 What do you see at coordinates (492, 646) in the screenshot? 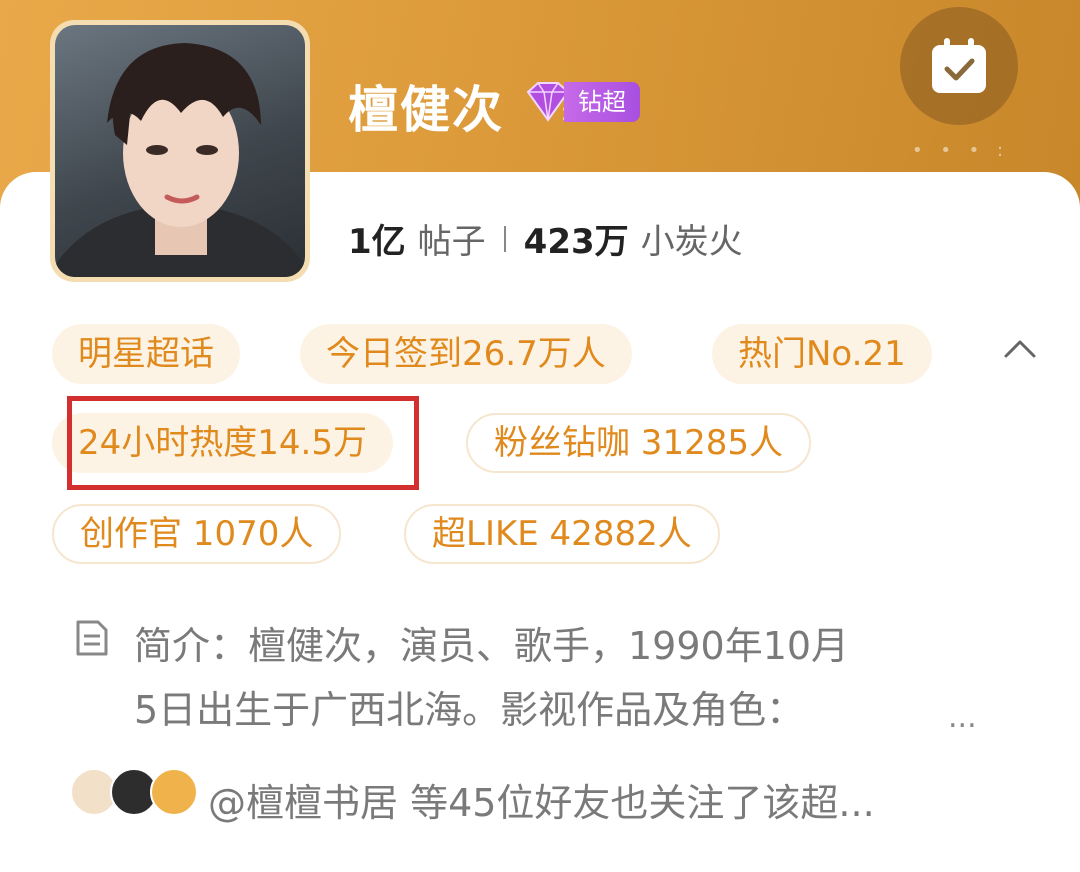
I see `intro-line-1: 简介：檀健次，演员、歌手，1990年10月` at bounding box center [492, 646].